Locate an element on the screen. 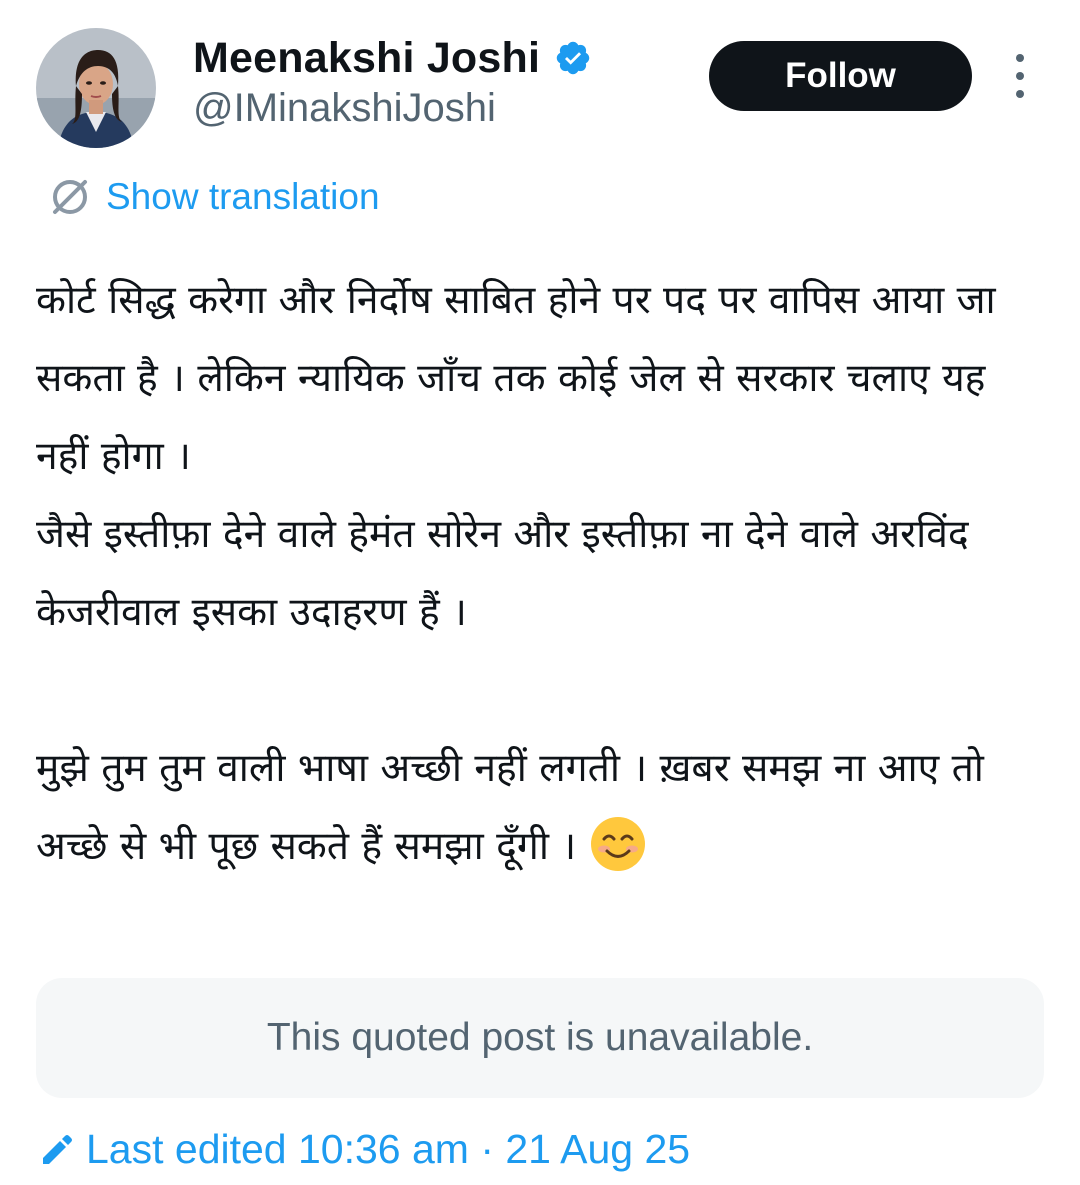 The width and height of the screenshot is (1080, 1185). more-vertical-icon is located at coordinates (1020, 76).